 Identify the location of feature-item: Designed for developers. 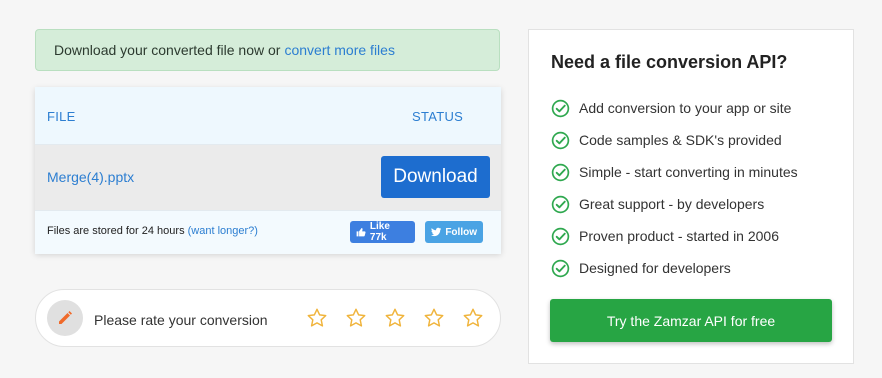
(674, 268).